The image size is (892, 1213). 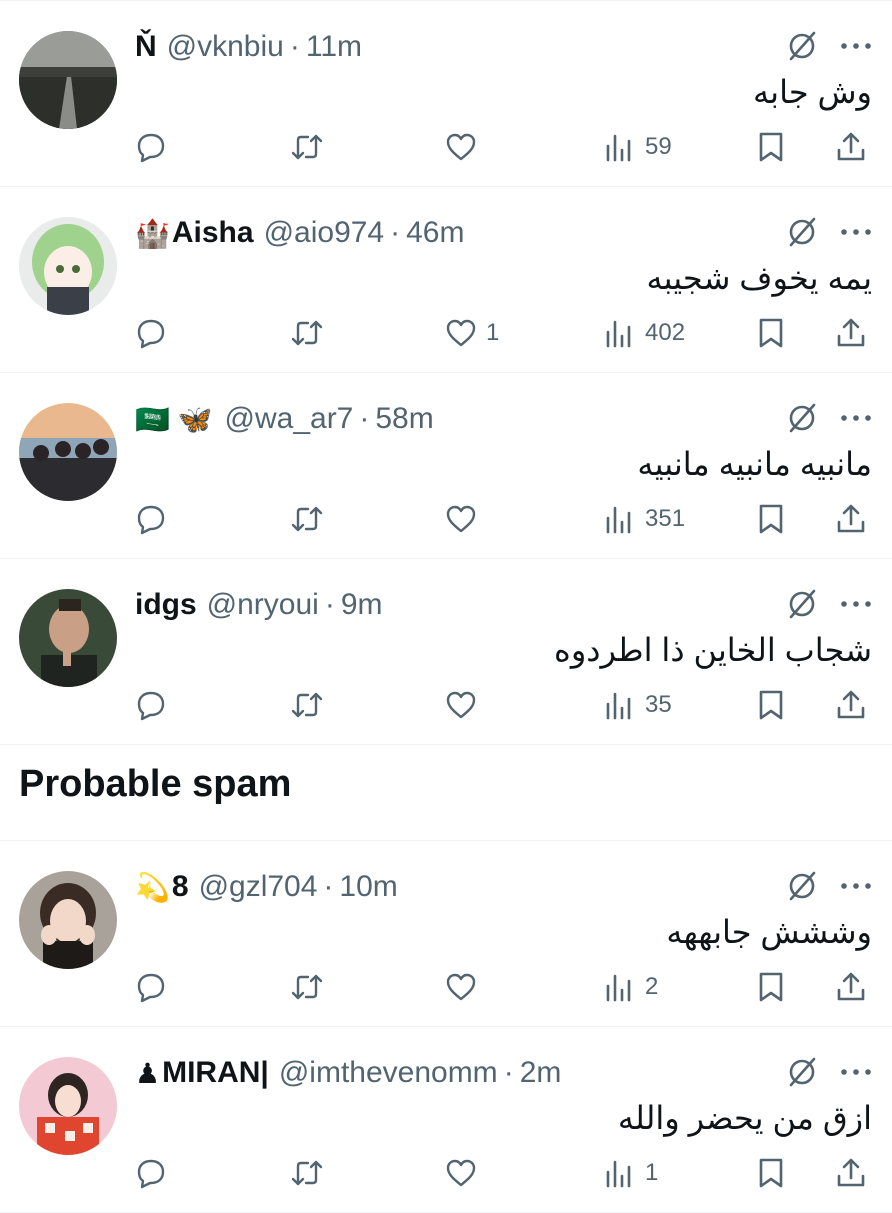 What do you see at coordinates (759, 278) in the screenshot?
I see `tweet-text: يمه يخوف شجيبه` at bounding box center [759, 278].